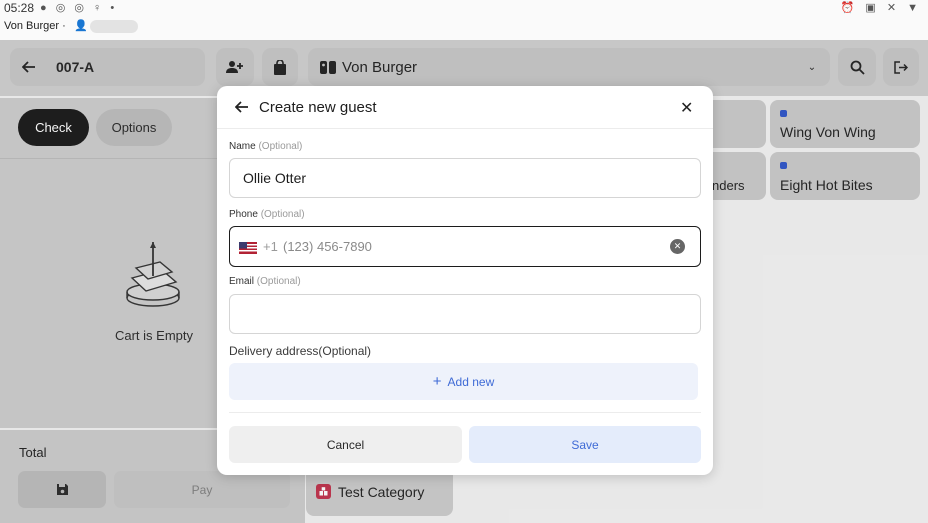 The height and width of the screenshot is (523, 928). Describe the element at coordinates (585, 444) in the screenshot. I see `save-button: Save` at that location.